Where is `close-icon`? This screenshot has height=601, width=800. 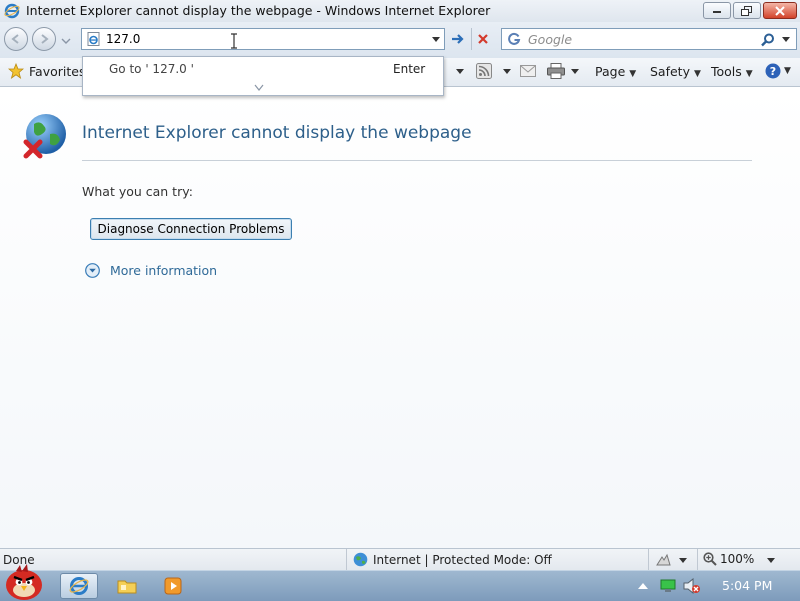 close-icon is located at coordinates (780, 10).